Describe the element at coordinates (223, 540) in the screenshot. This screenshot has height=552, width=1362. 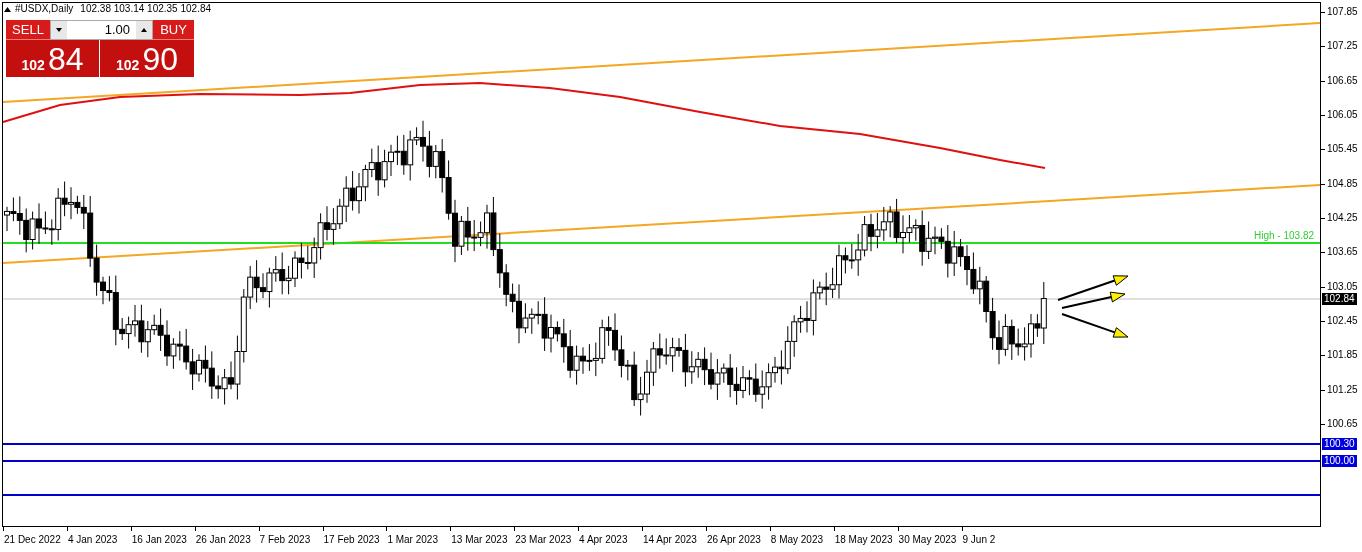
I see `date-axis-label: 26 Jan 2023` at that location.